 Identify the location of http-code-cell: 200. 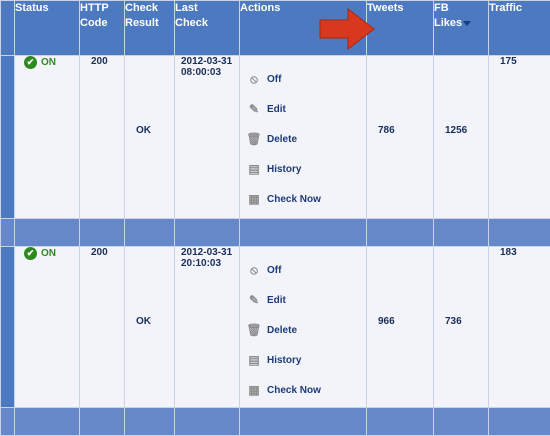
(102, 327).